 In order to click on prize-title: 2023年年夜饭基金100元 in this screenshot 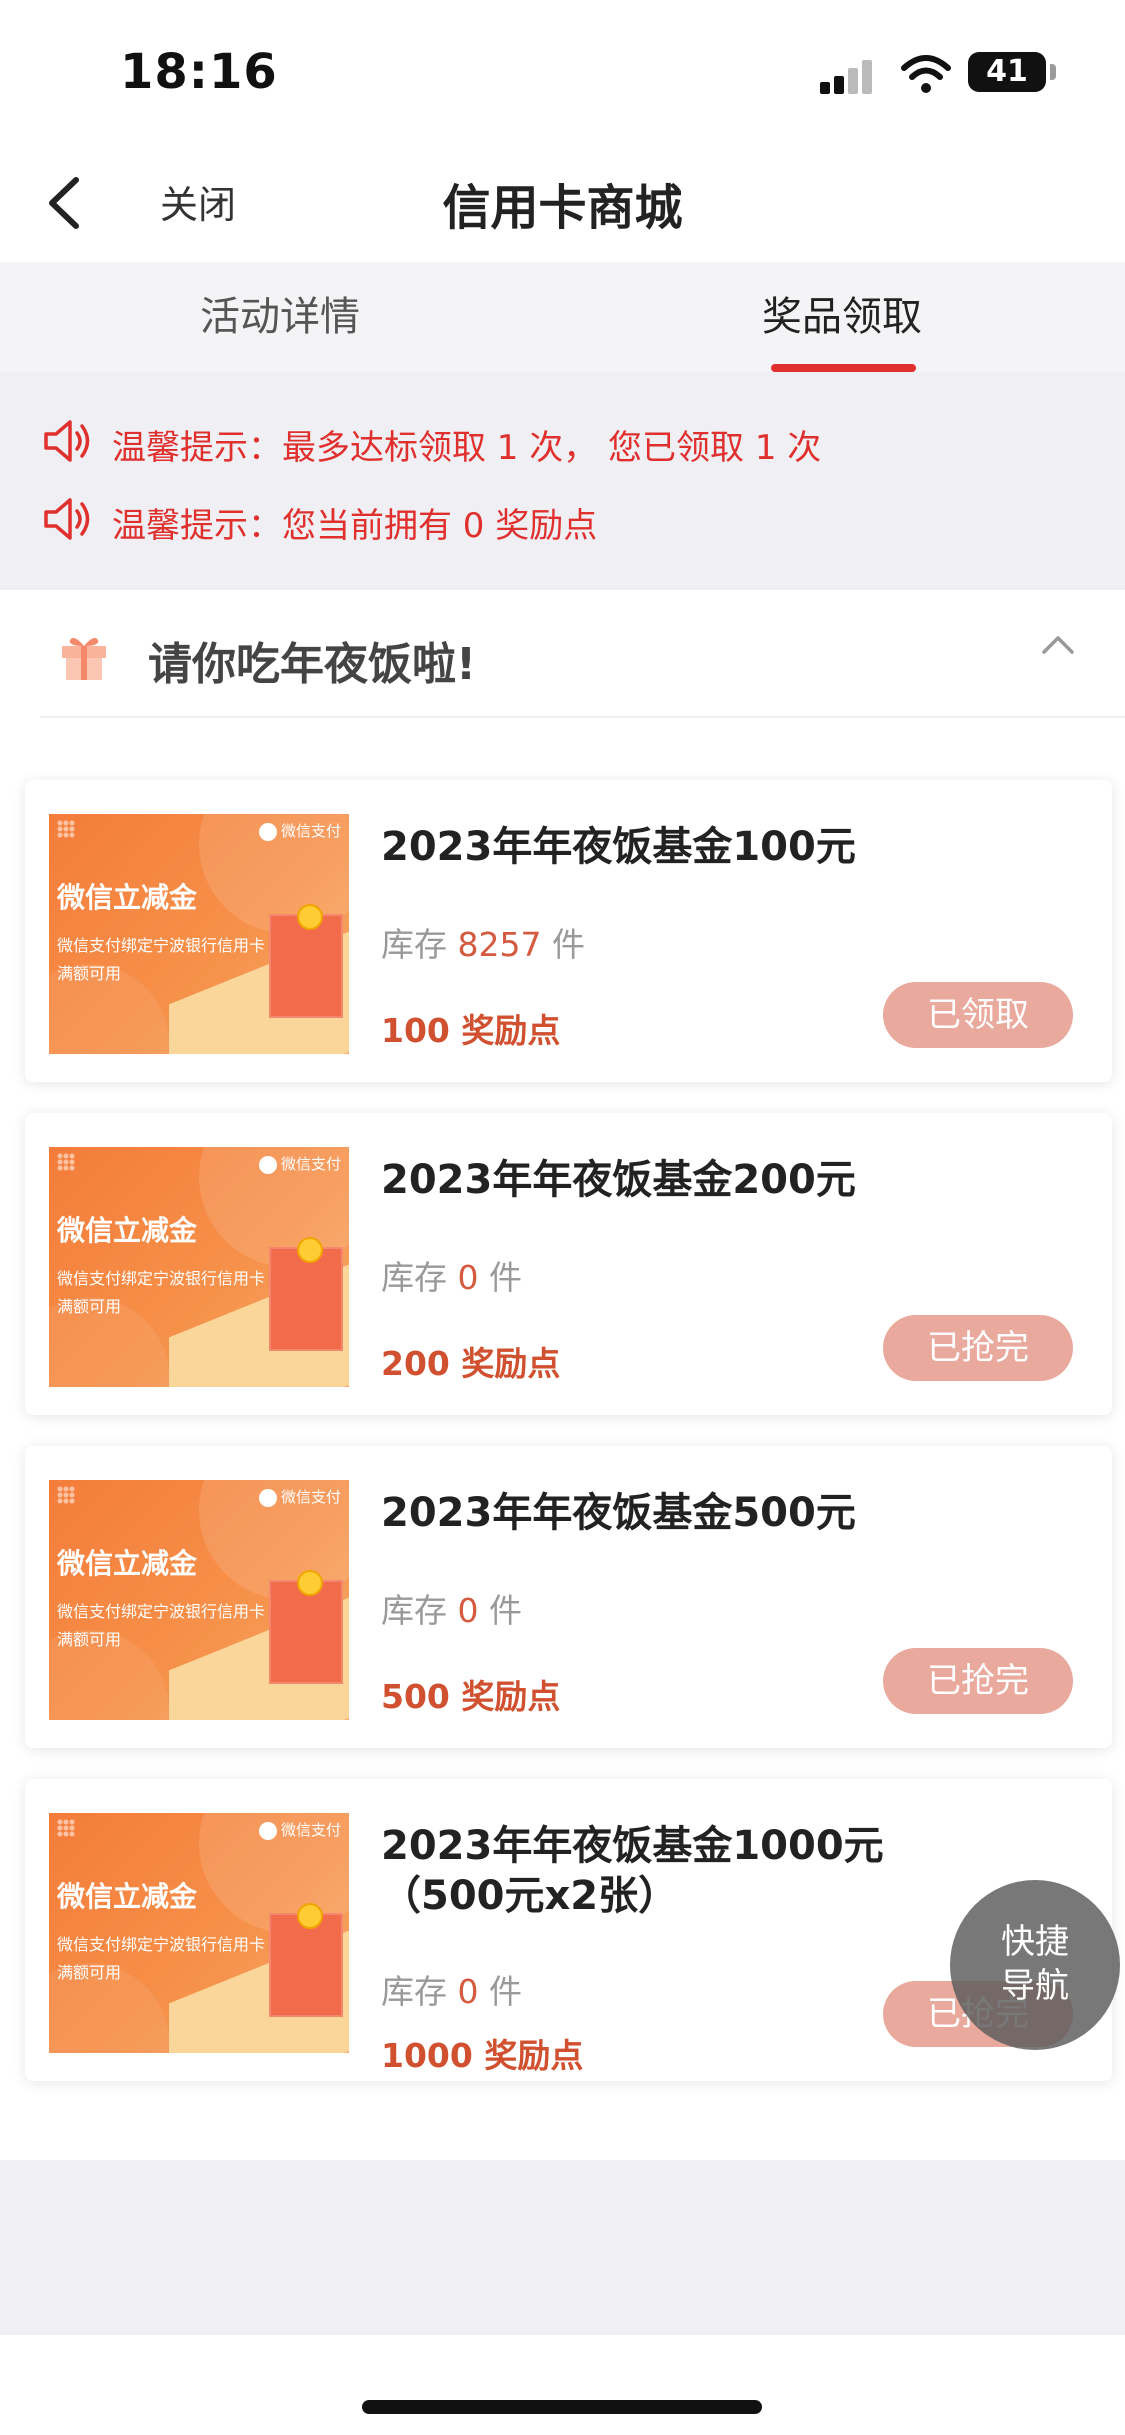, I will do `click(618, 847)`.